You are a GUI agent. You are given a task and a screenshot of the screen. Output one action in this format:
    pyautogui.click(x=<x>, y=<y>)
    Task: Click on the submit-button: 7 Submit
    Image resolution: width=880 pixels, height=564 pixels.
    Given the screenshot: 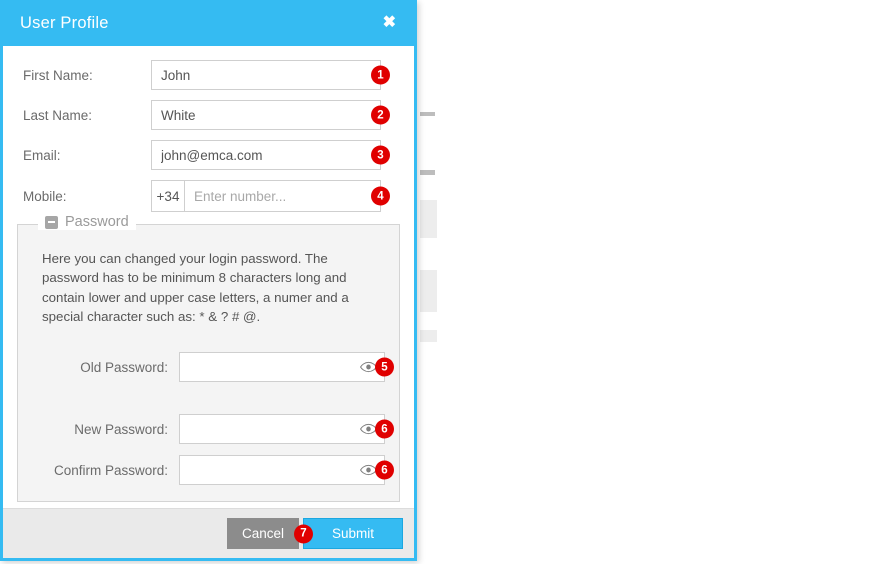 What is the action you would take?
    pyautogui.click(x=348, y=533)
    